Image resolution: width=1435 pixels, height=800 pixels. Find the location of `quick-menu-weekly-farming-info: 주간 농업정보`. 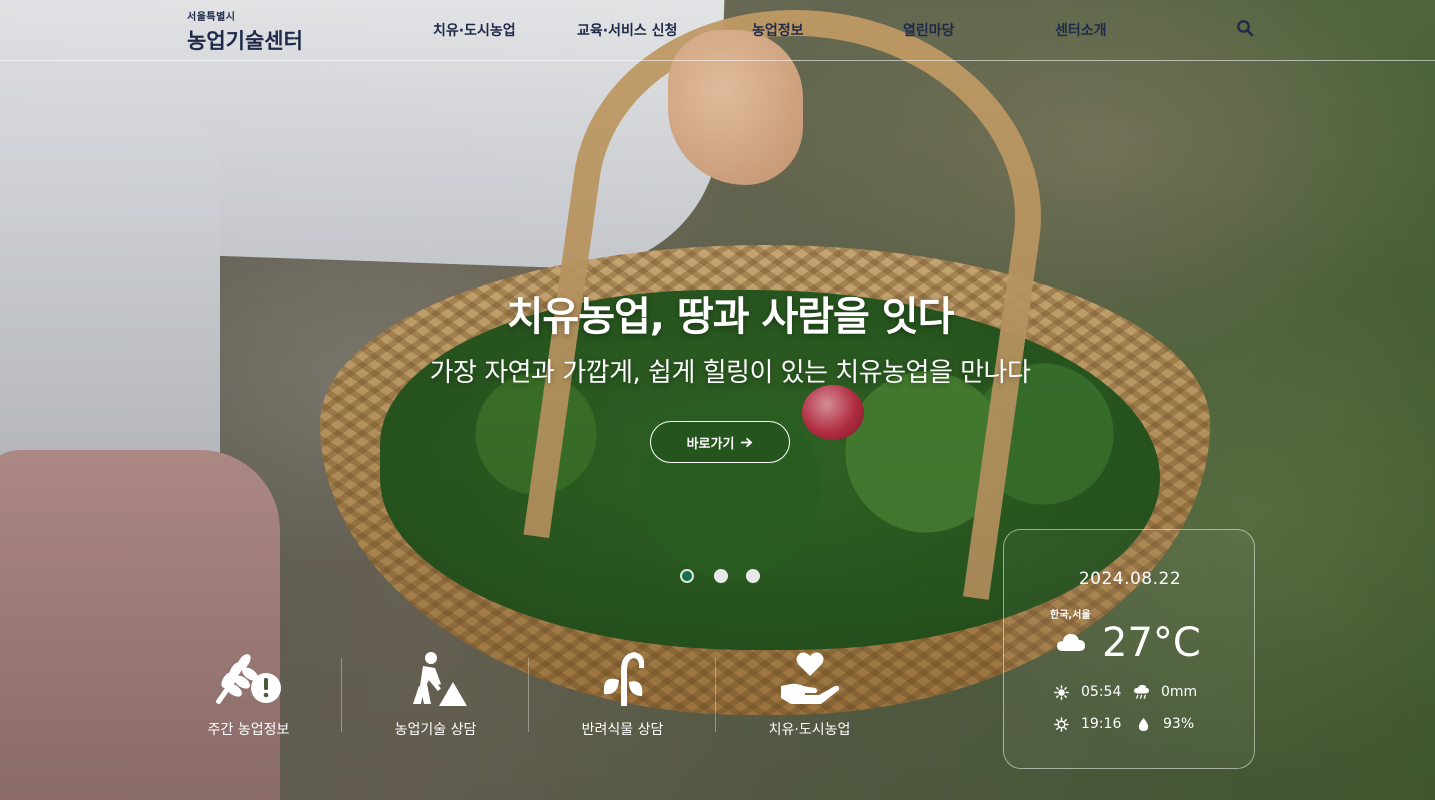

quick-menu-weekly-farming-info: 주간 농업정보 is located at coordinates (248, 697).